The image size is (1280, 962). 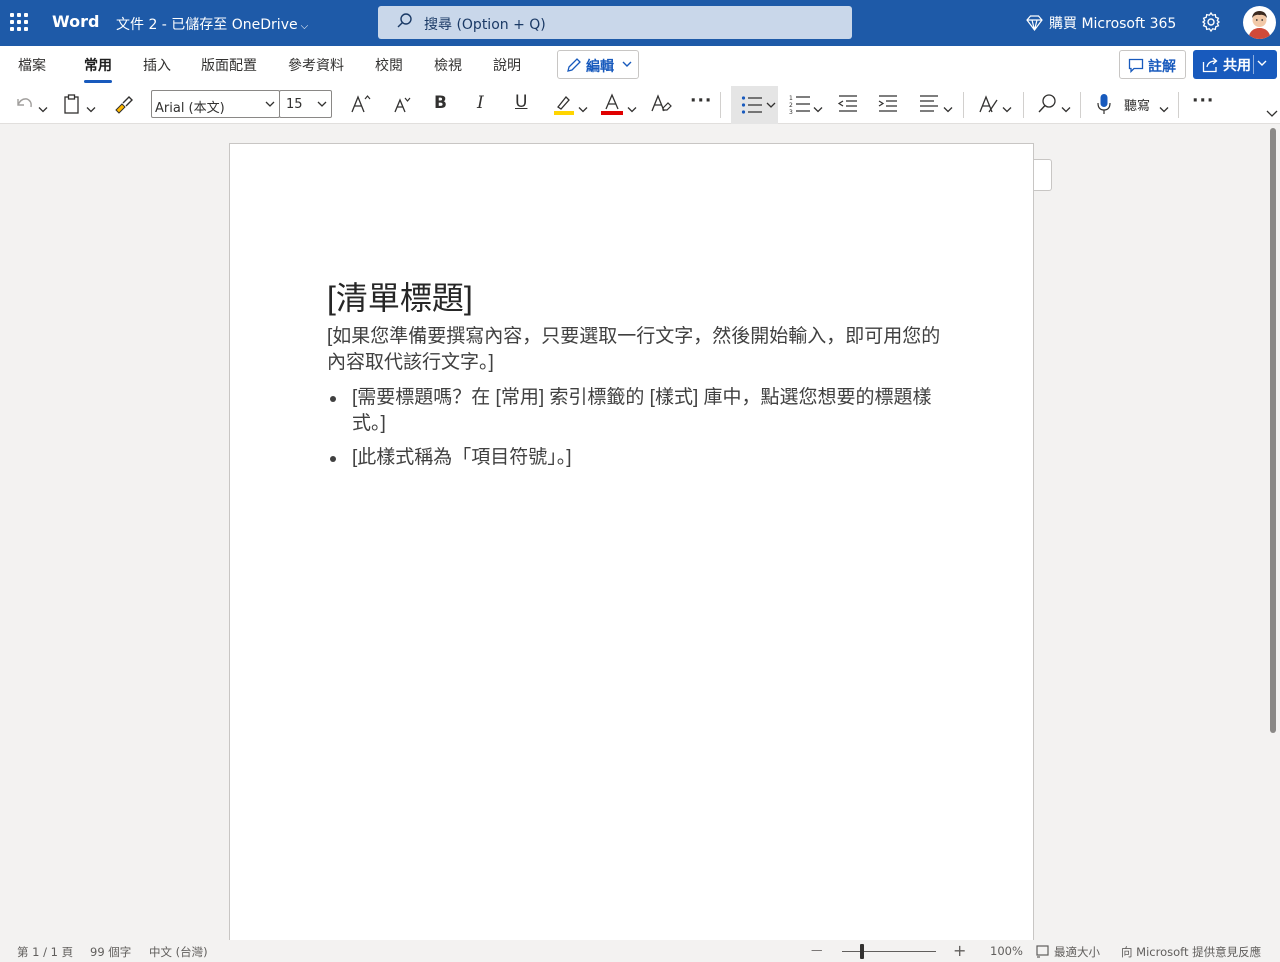 I want to click on comments-label: 註解, so click(x=1162, y=67).